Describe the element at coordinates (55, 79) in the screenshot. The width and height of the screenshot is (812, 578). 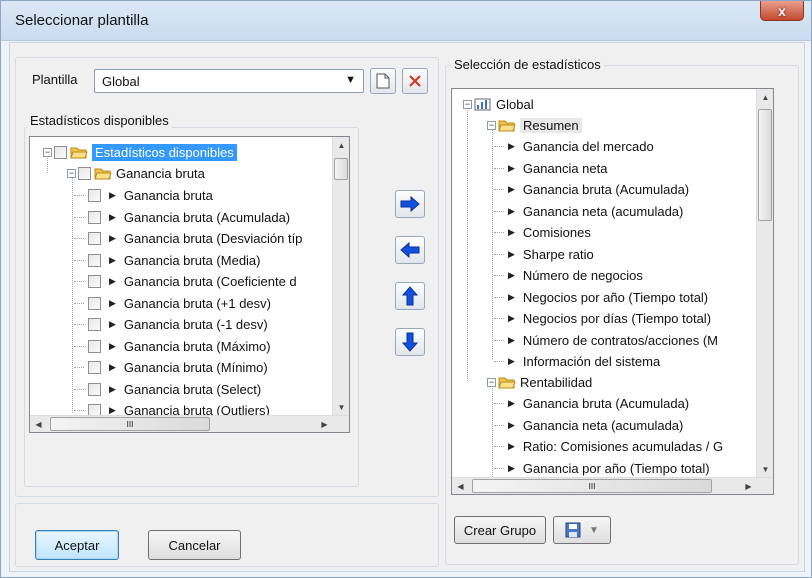
I see `plantilla-label: Plantilla` at that location.